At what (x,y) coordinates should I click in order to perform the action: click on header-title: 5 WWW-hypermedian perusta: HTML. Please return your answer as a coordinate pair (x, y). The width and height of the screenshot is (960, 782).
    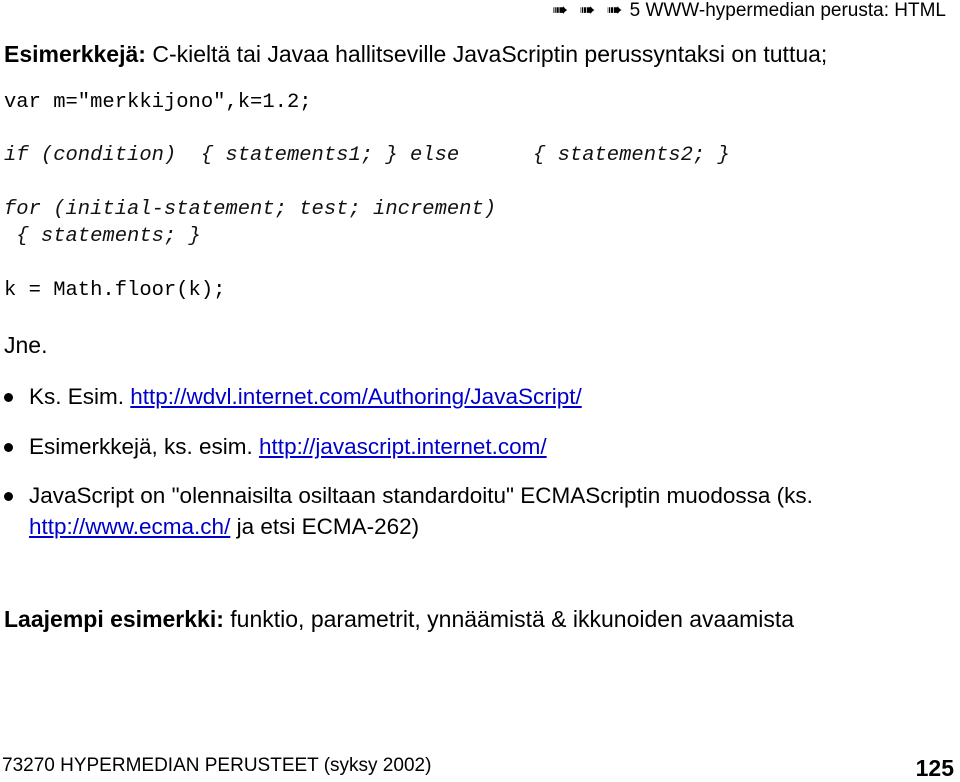
    Looking at the image, I should click on (787, 10).